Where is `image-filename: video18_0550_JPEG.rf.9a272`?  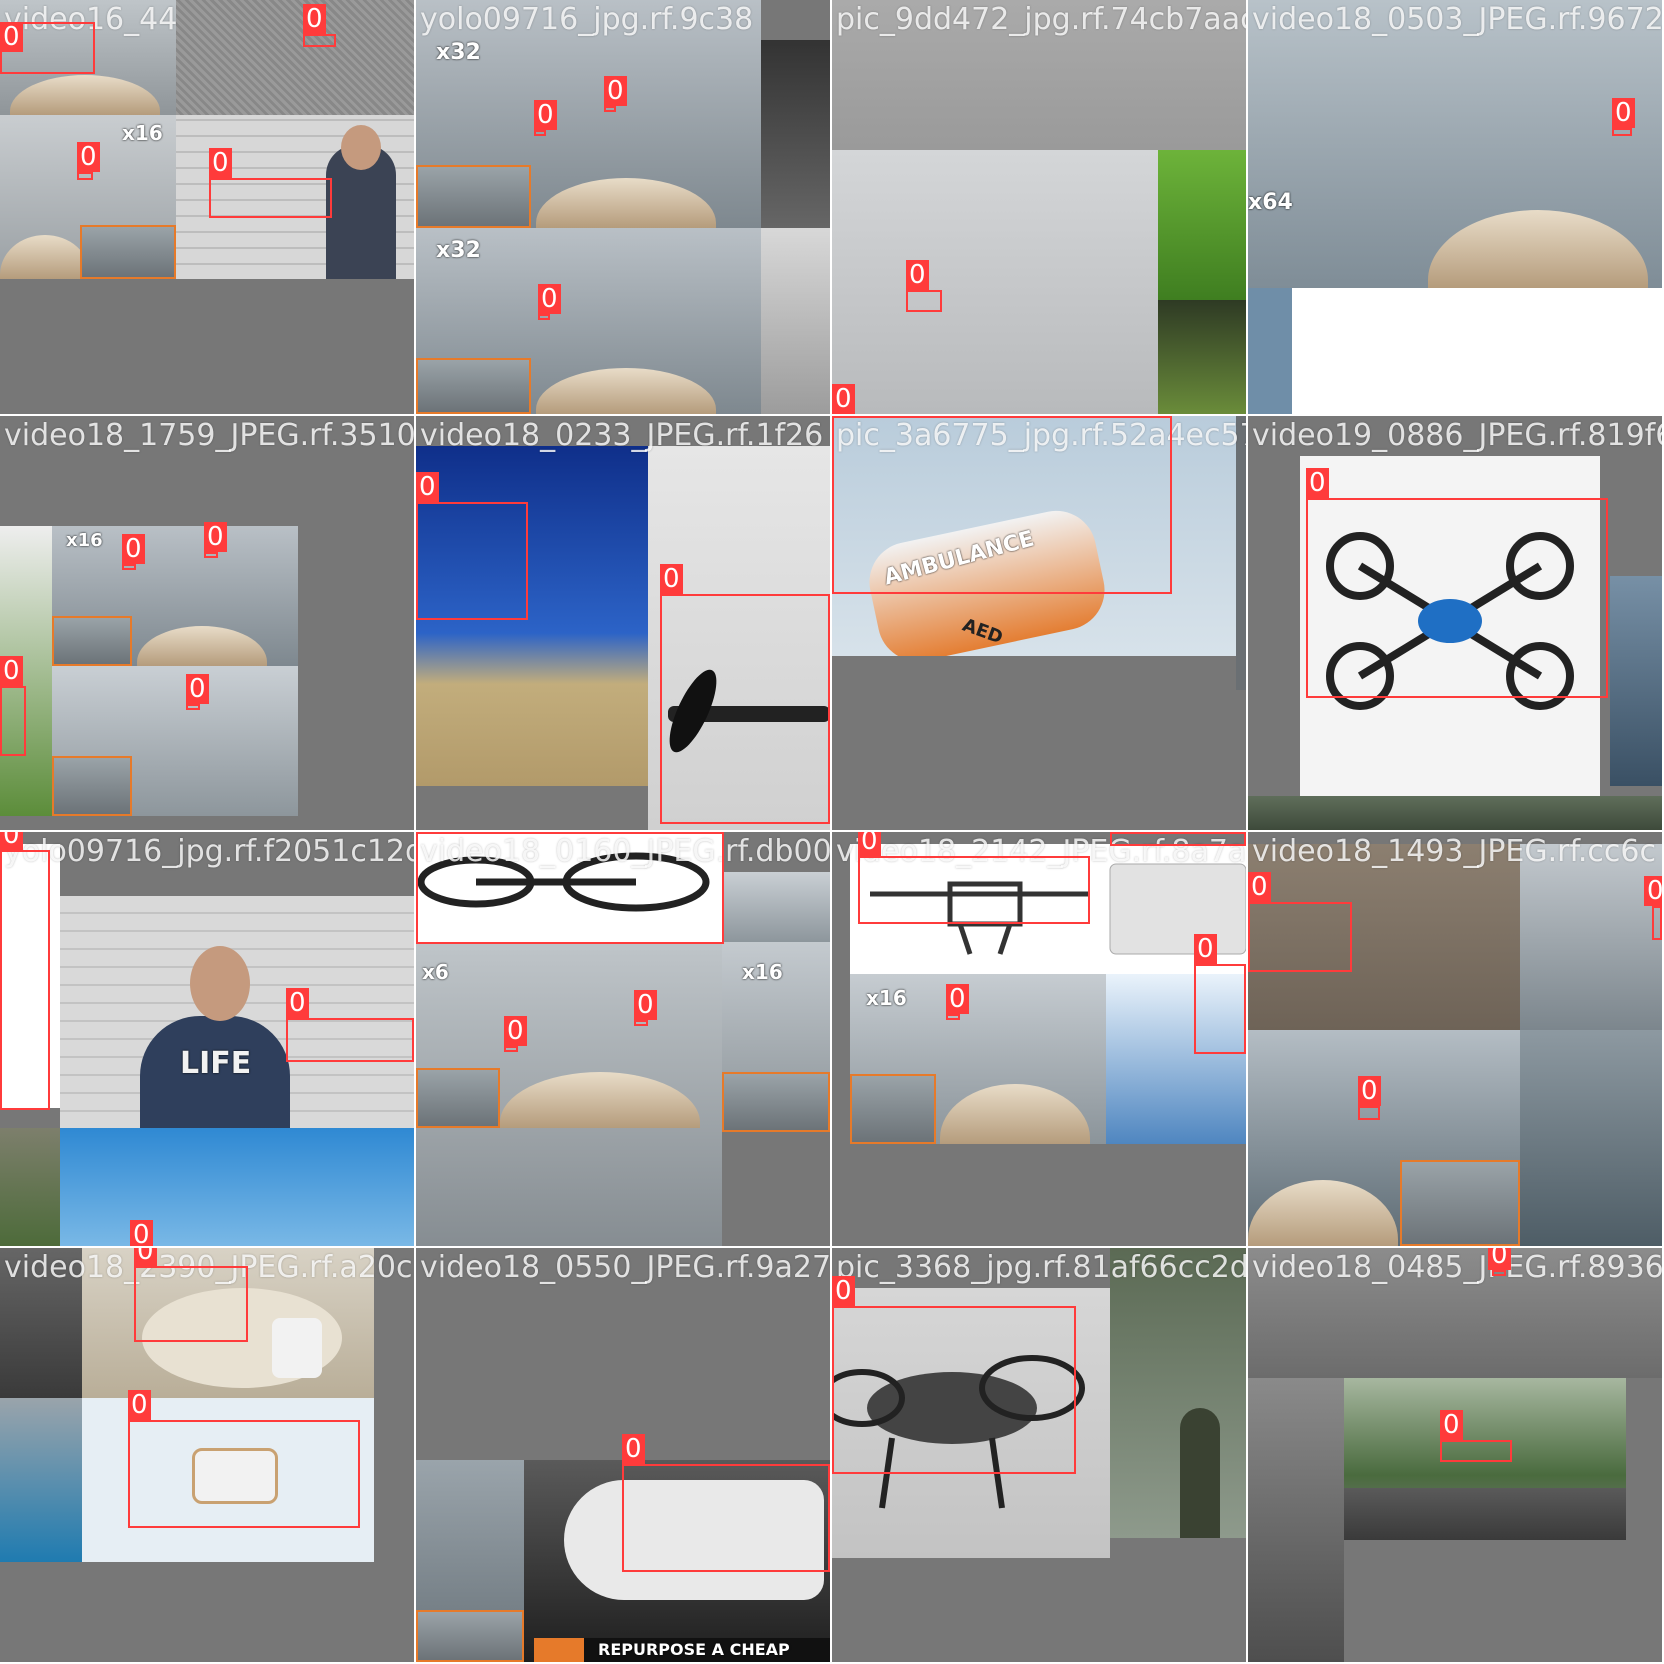
image-filename: video18_0550_JPEG.rf.9a272 is located at coordinates (625, 1267).